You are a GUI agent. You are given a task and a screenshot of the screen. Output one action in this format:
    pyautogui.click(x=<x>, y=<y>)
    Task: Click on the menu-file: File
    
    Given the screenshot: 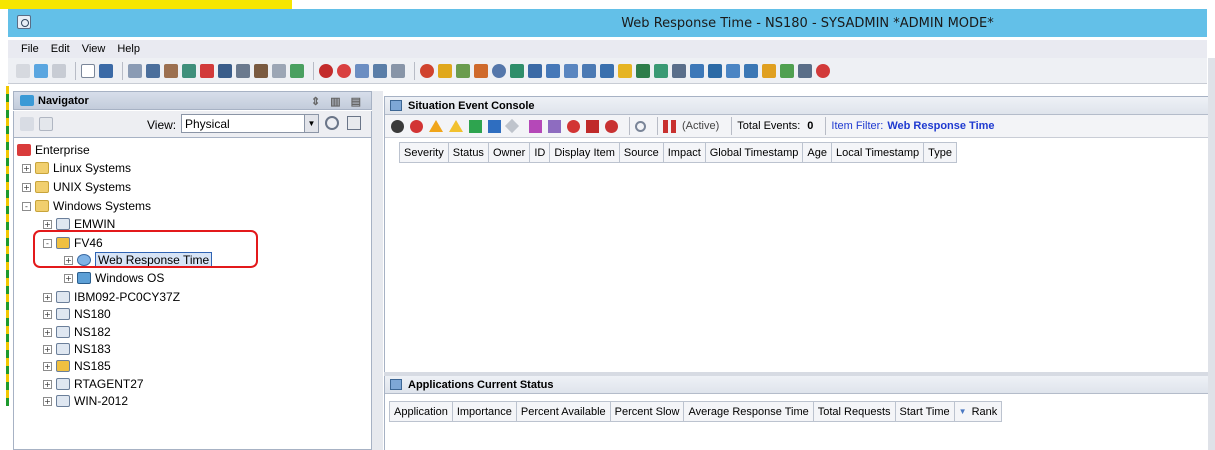 What is the action you would take?
    pyautogui.click(x=30, y=49)
    